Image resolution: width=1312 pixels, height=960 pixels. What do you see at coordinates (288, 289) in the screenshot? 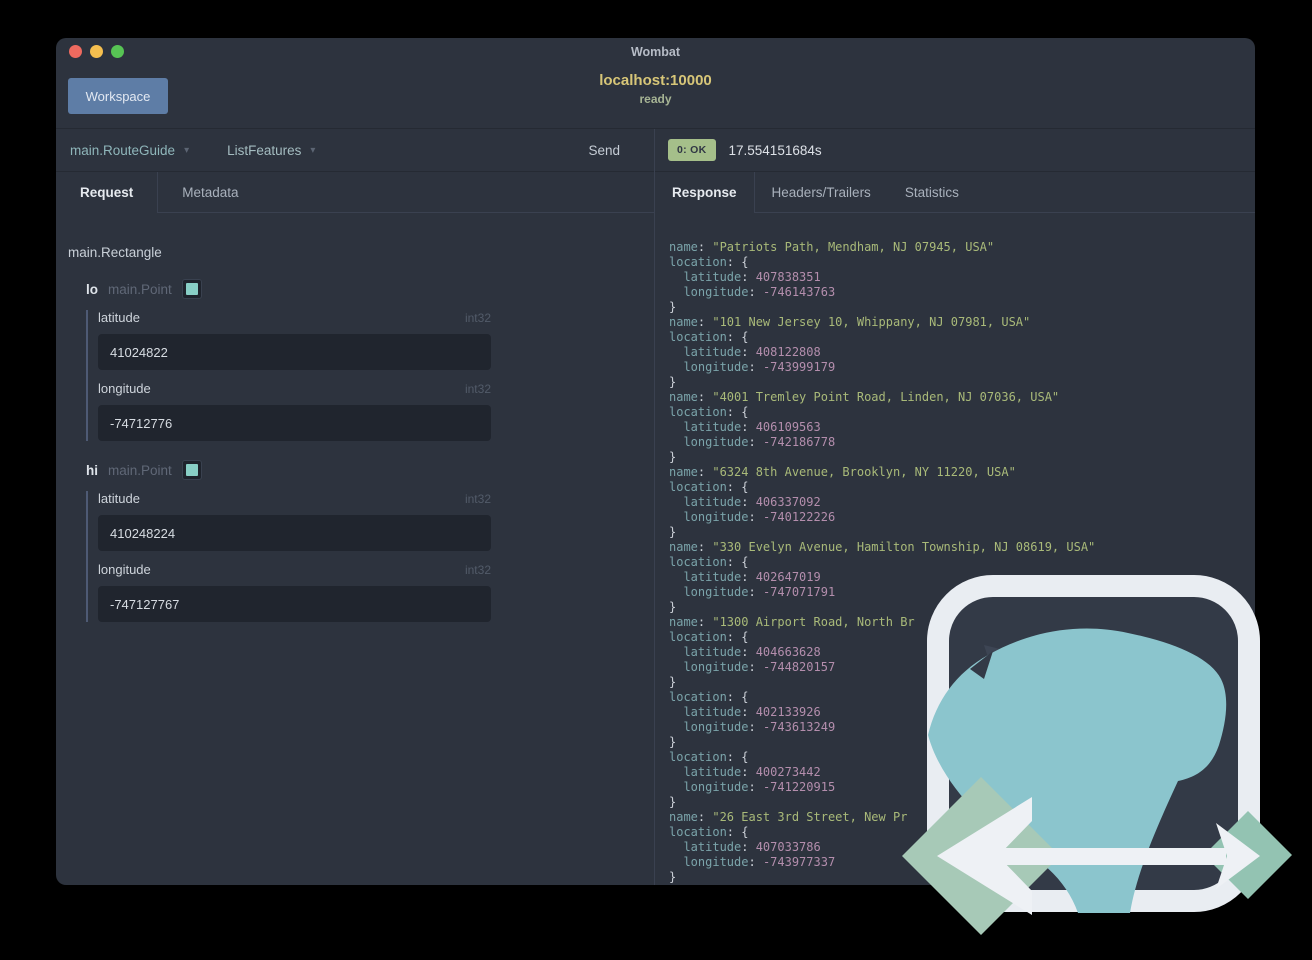
I see `field-group-lo: lo main.Point` at bounding box center [288, 289].